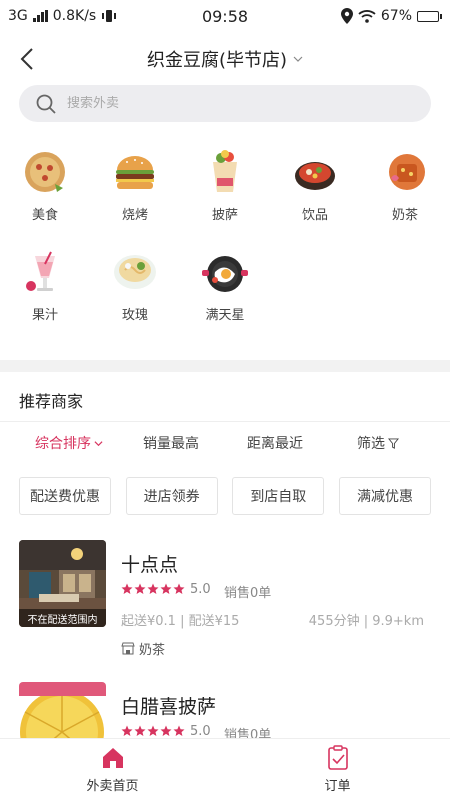 The width and height of the screenshot is (450, 800). I want to click on category-shaokao: 烧烤, so click(135, 185).